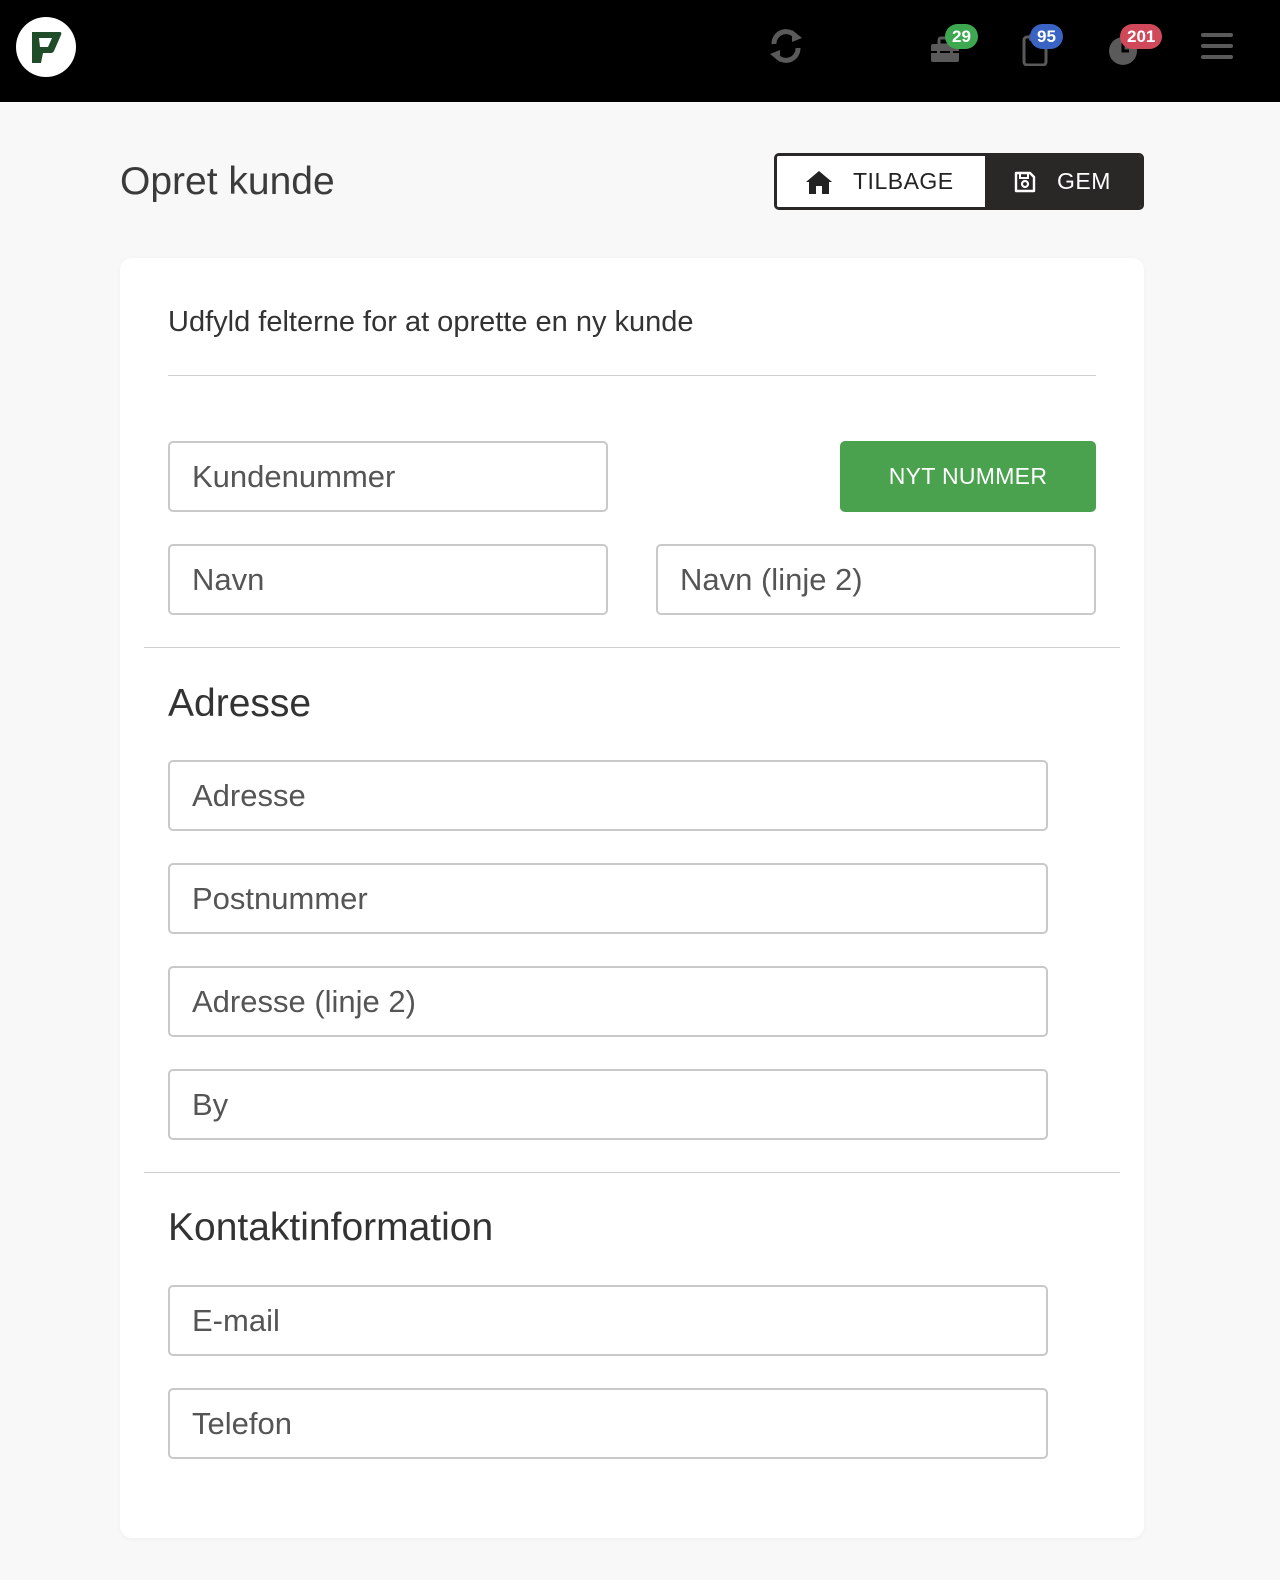  I want to click on new-number-button: NYT NUMMER, so click(968, 476).